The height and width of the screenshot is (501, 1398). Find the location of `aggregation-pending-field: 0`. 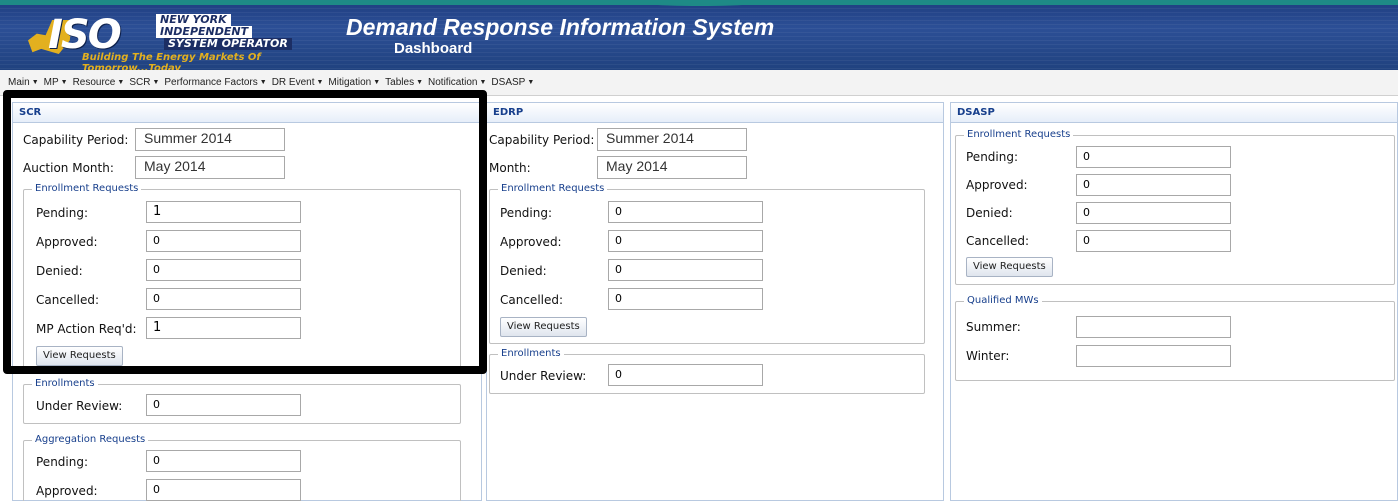

aggregation-pending-field: 0 is located at coordinates (223, 461).